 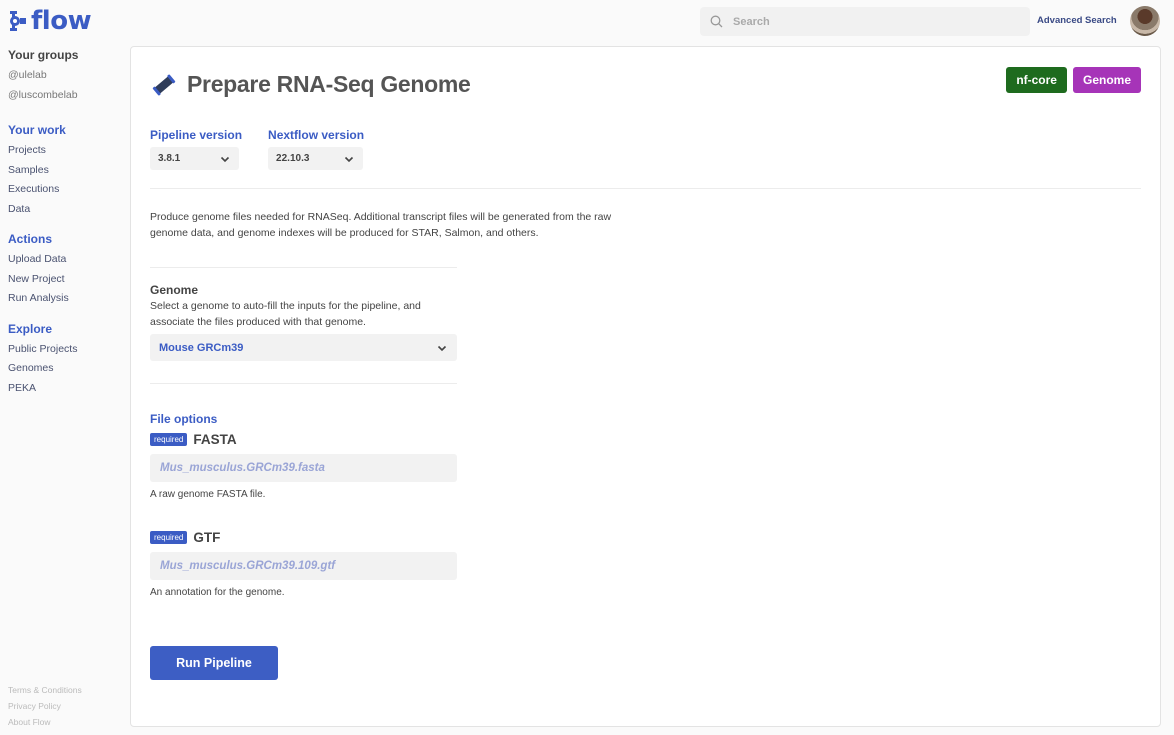 I want to click on nextflow-version-select: 22.10.3, so click(x=316, y=158).